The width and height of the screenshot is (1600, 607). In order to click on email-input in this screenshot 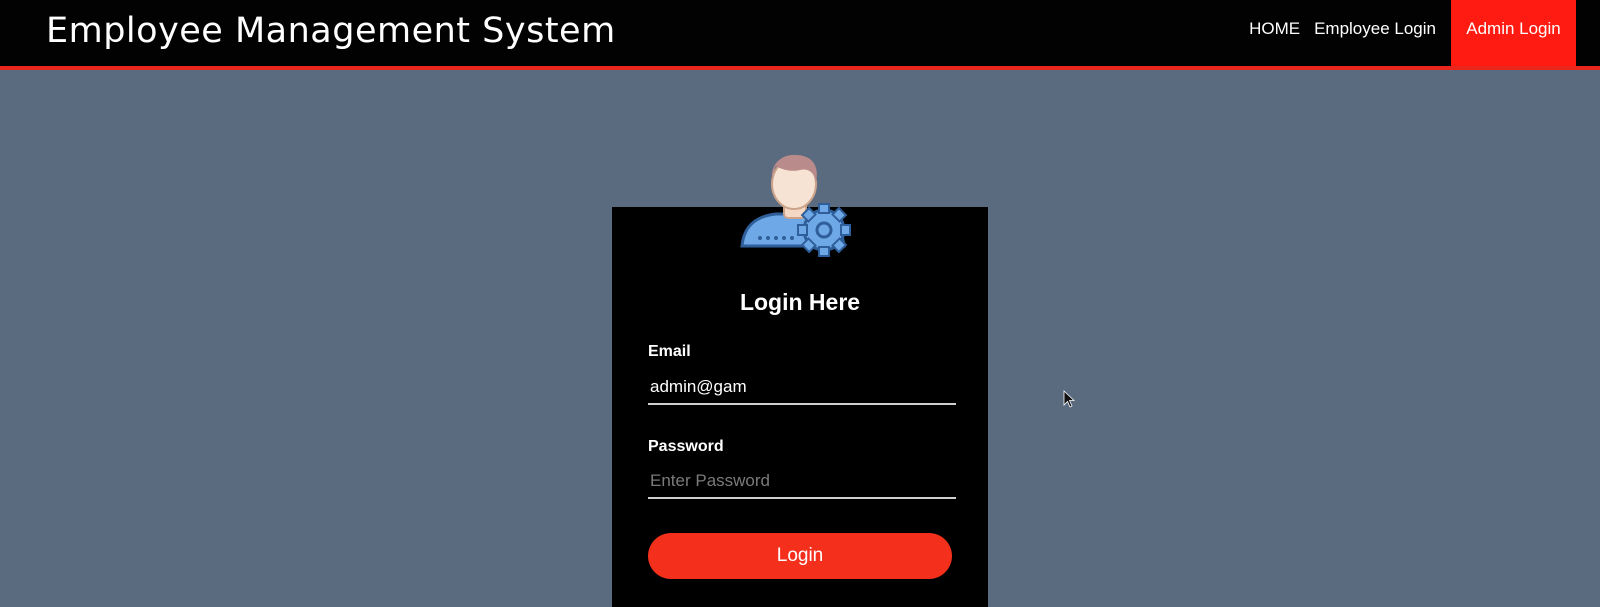, I will do `click(802, 388)`.